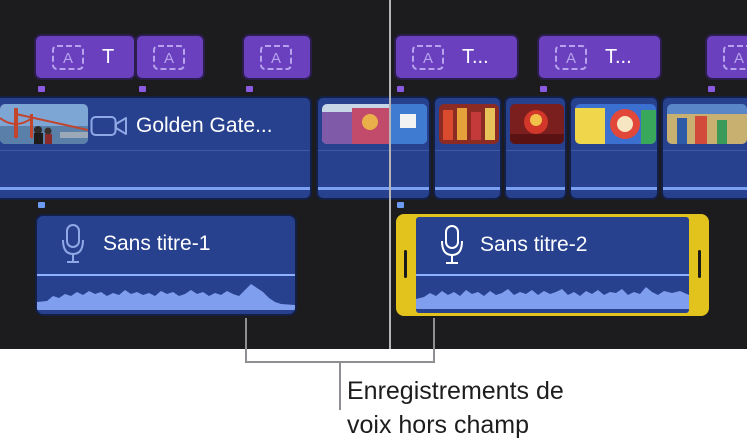  I want to click on callout-caption: Enregistrements de voix hors champ, so click(455, 408).